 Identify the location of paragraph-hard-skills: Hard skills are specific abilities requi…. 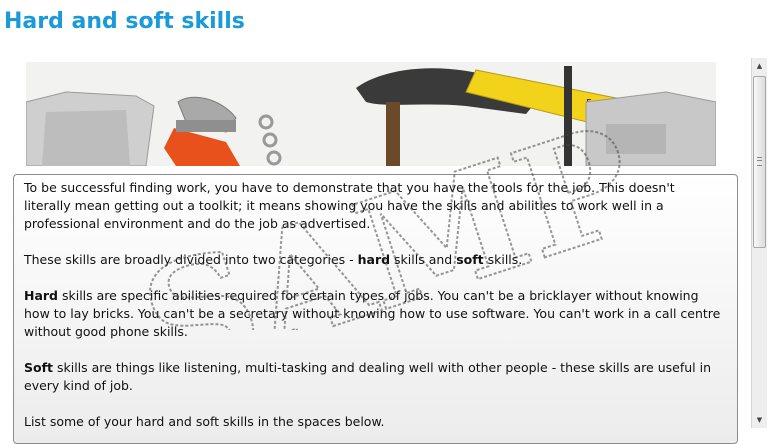
(373, 314).